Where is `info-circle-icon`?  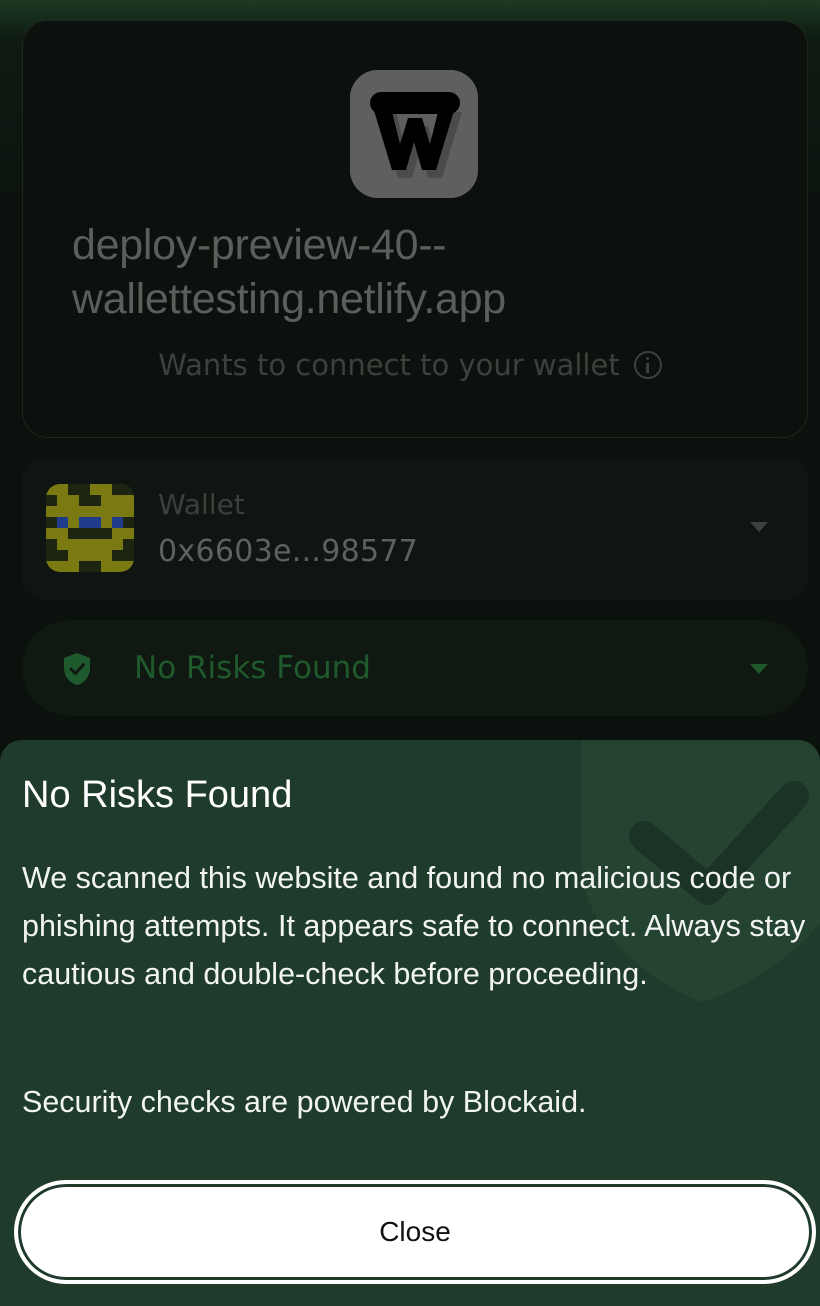 info-circle-icon is located at coordinates (647, 365).